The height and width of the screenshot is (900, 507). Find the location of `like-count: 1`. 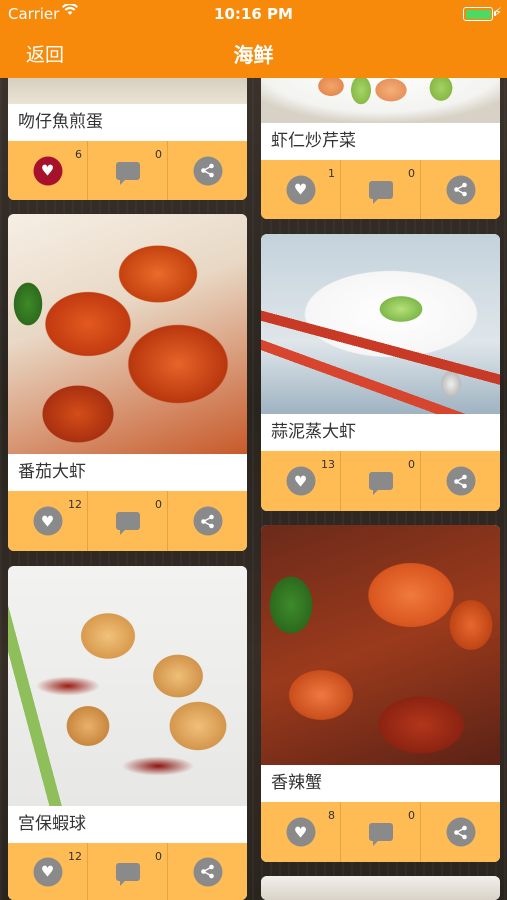

like-count: 1 is located at coordinates (331, 173).